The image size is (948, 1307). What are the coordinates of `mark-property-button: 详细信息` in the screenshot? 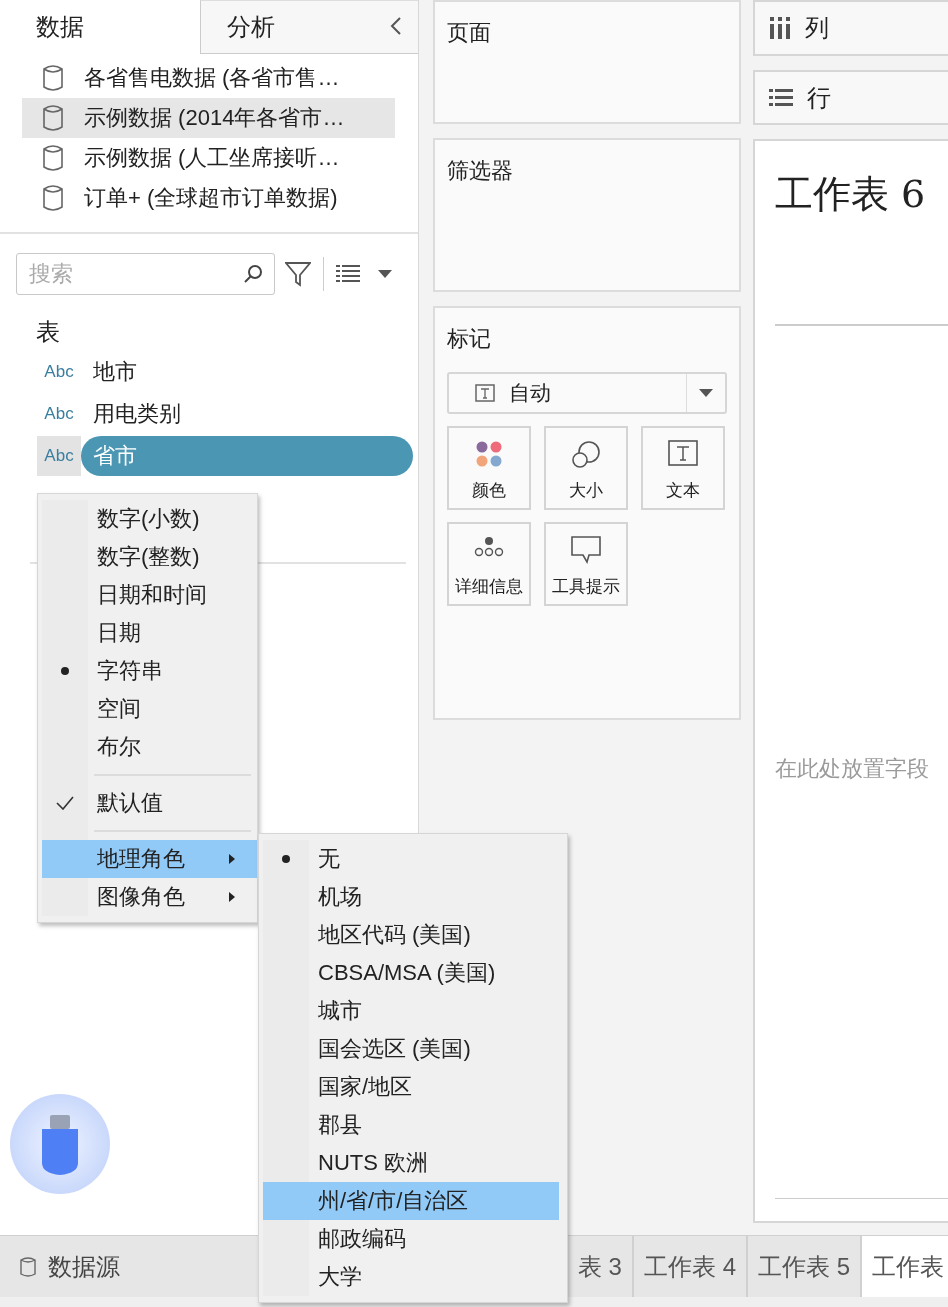 It's located at (489, 564).